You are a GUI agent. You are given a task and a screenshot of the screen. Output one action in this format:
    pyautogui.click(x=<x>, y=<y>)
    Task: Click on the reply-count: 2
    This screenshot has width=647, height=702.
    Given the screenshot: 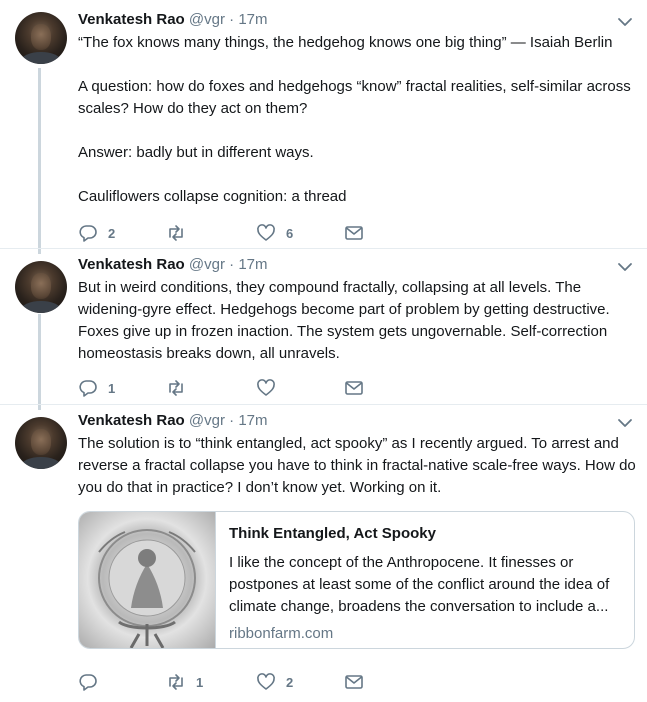 What is the action you would take?
    pyautogui.click(x=112, y=233)
    